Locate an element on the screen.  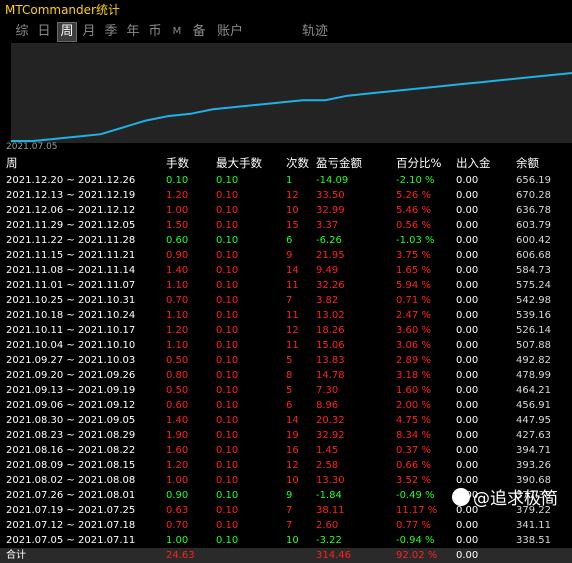
row-percent: 3.06 % is located at coordinates (413, 345).